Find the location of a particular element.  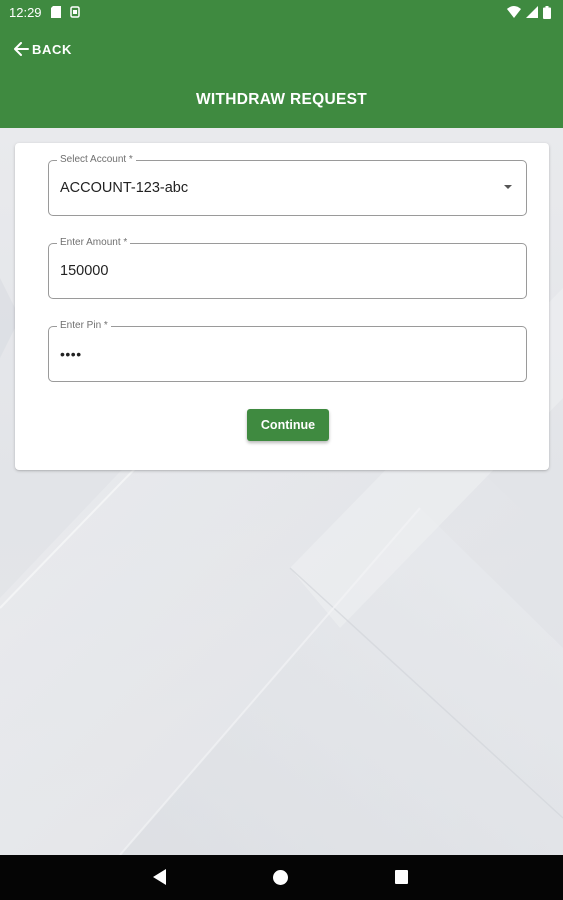

app-header: 12:29 BACK WITHDRAW REQUEST is located at coordinates (281, 64).